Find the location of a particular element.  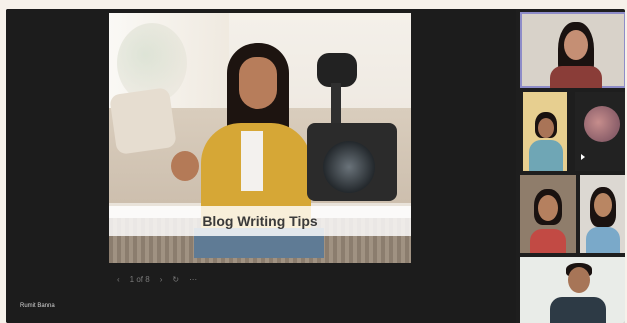

presenter-name-label: Rumit Banna is located at coordinates (37, 306).